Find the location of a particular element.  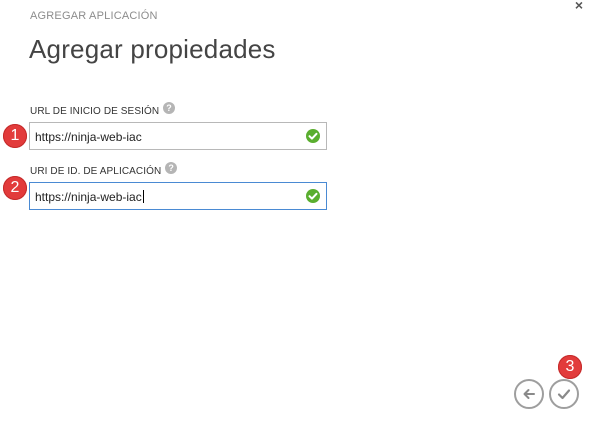

app-id-uri-label: URI DE ID. DE APLICACIÓN ? is located at coordinates (104, 169).